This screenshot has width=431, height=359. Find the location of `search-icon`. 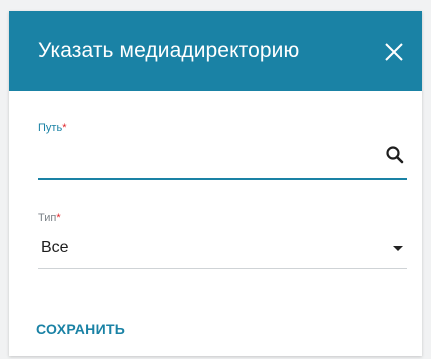

search-icon is located at coordinates (395, 155).